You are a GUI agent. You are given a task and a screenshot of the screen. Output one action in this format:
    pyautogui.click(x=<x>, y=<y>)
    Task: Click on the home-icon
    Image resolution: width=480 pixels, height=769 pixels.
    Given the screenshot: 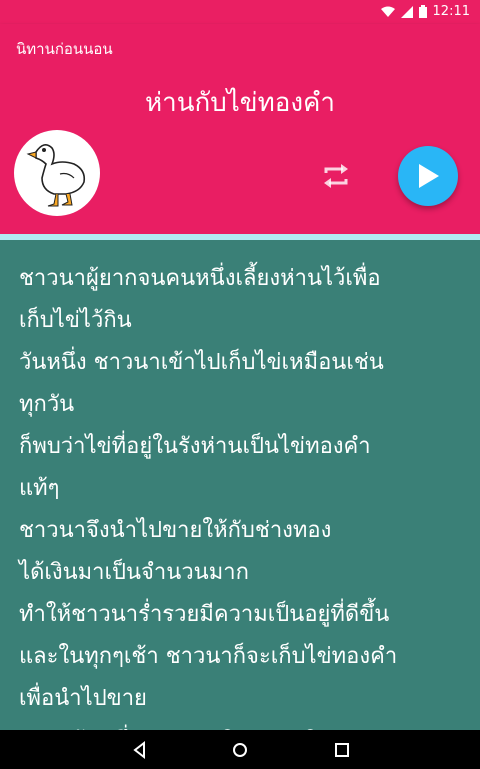 What is the action you would take?
    pyautogui.click(x=240, y=750)
    